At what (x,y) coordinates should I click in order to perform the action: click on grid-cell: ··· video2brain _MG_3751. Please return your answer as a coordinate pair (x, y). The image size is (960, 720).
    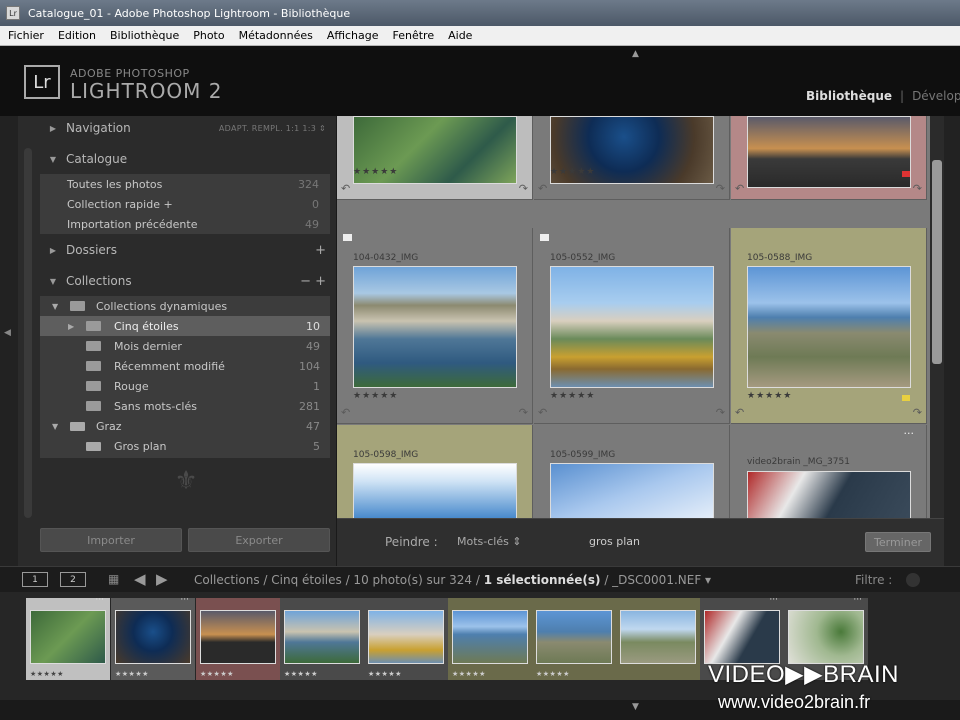
    Looking at the image, I should click on (829, 471).